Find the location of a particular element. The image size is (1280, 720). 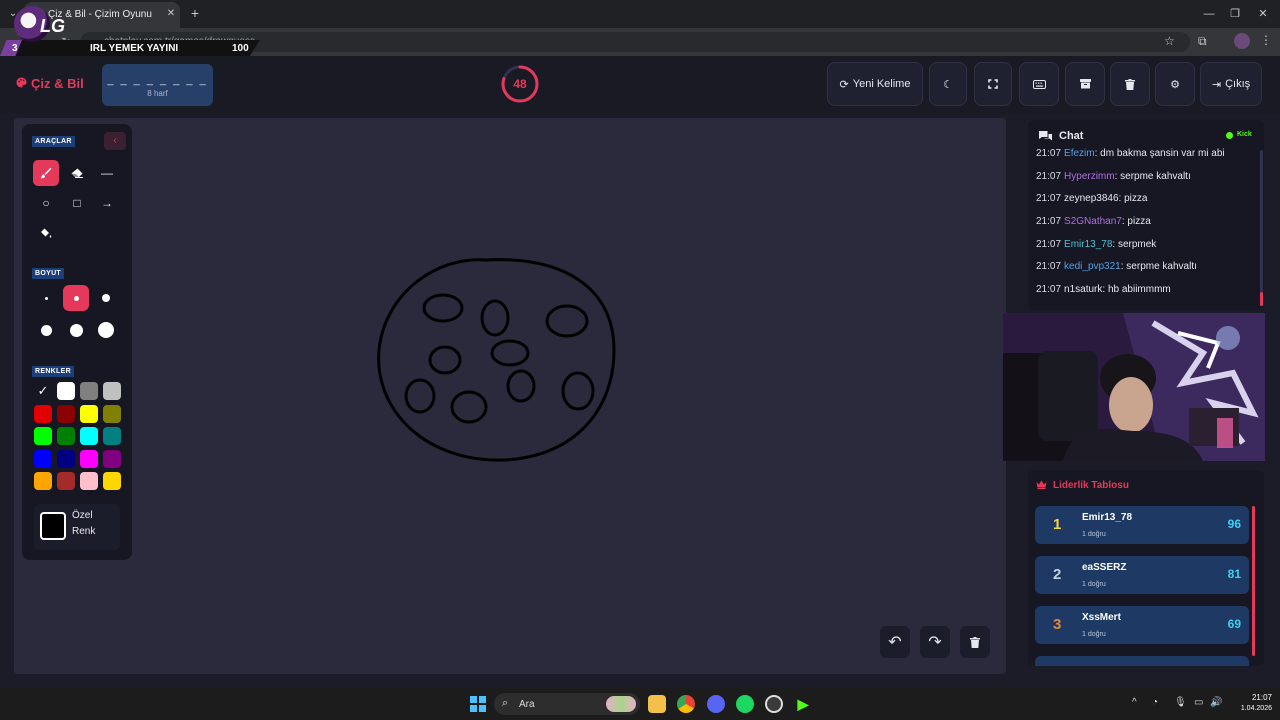

microphone-icon: 🎙 is located at coordinates (1180, 702).